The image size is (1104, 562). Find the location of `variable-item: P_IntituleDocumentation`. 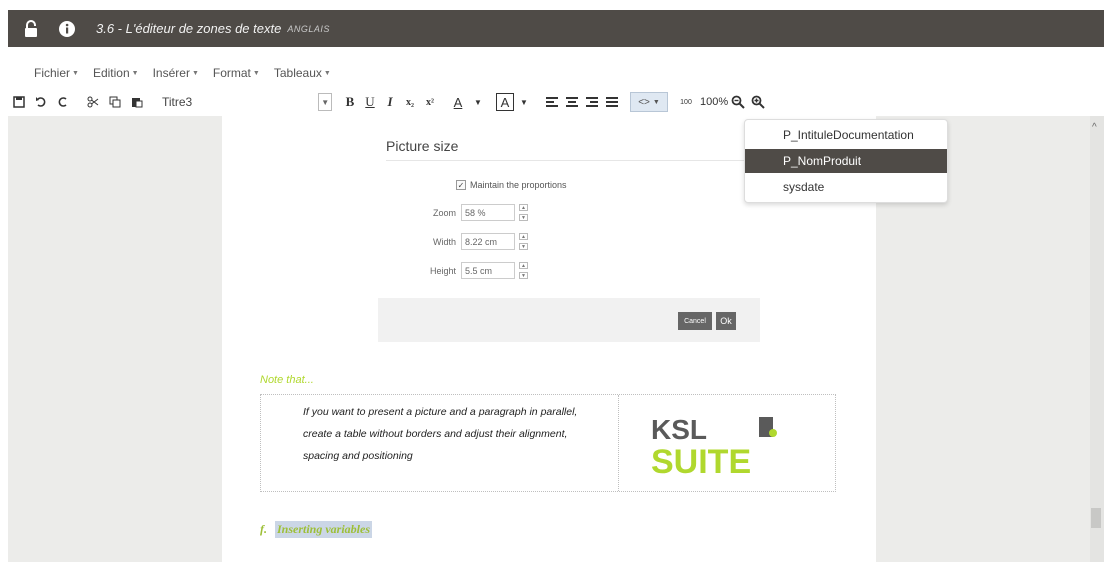

variable-item: P_IntituleDocumentation is located at coordinates (846, 135).